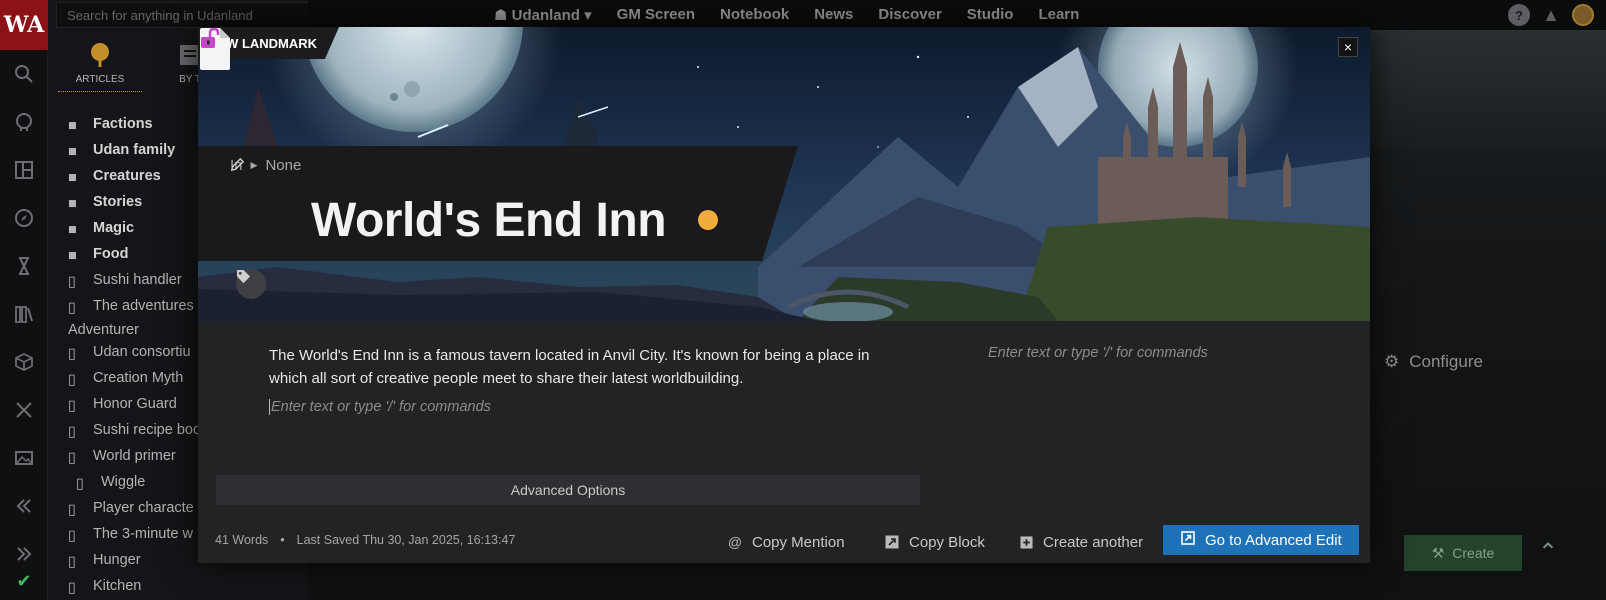 The image size is (1606, 600). What do you see at coordinates (24, 458) in the screenshot?
I see `image-icon` at bounding box center [24, 458].